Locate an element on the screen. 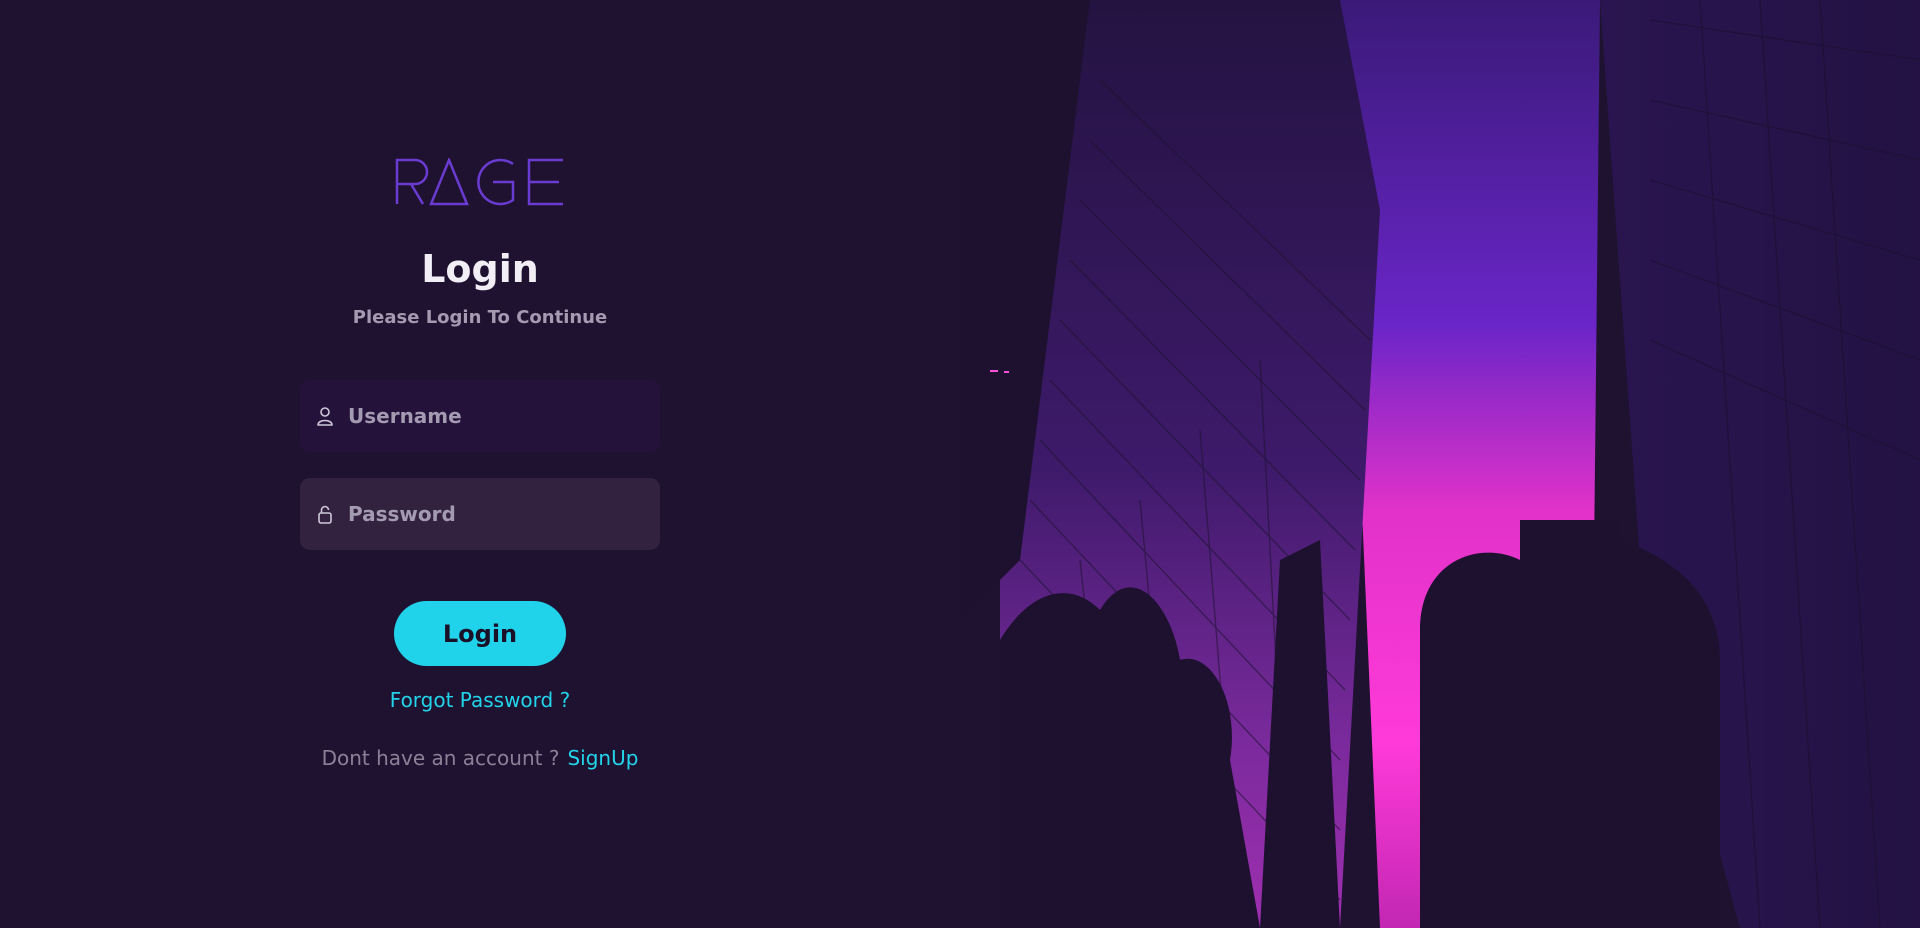 The height and width of the screenshot is (928, 1920). signup-row: Dont have an account ? SignUp is located at coordinates (480, 758).